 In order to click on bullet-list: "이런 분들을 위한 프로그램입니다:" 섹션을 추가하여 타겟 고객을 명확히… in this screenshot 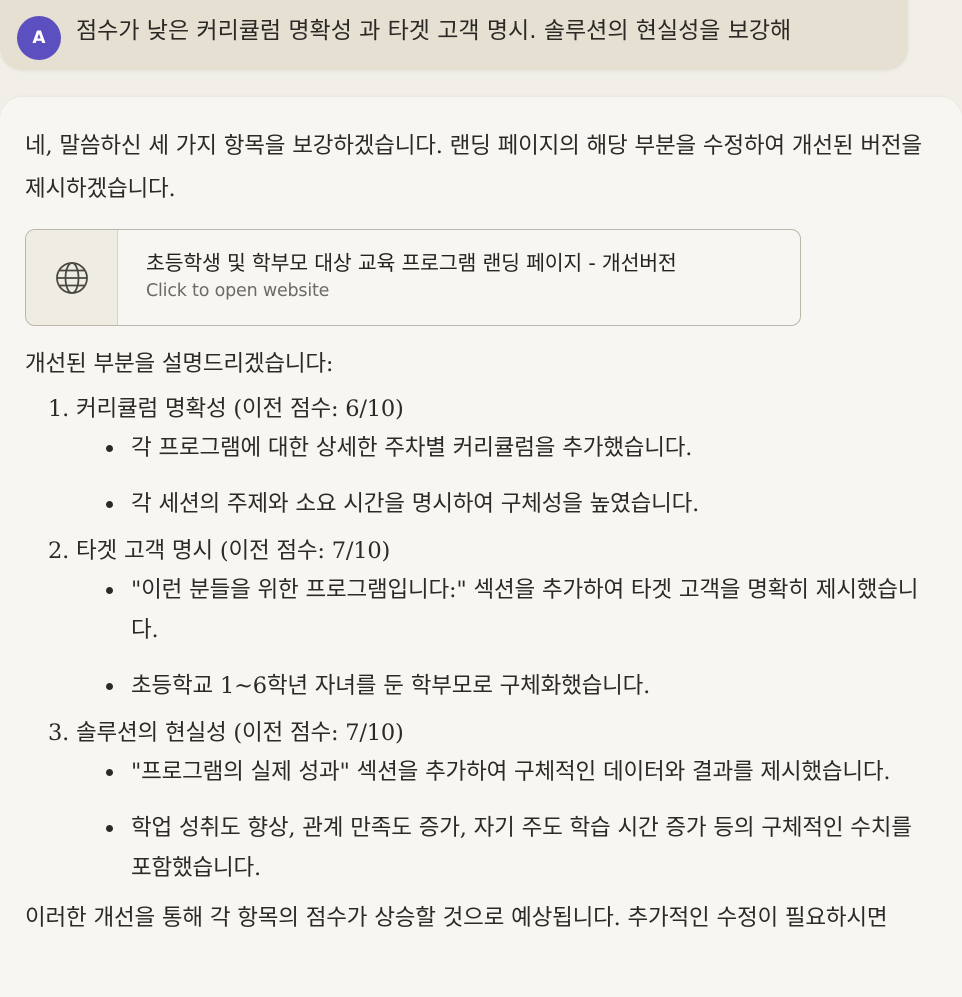, I will do `click(494, 638)`.